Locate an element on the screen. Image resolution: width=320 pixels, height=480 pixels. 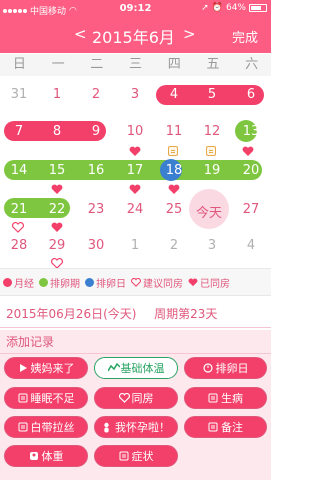
legend-label: 建议同房 is located at coordinates (163, 284).